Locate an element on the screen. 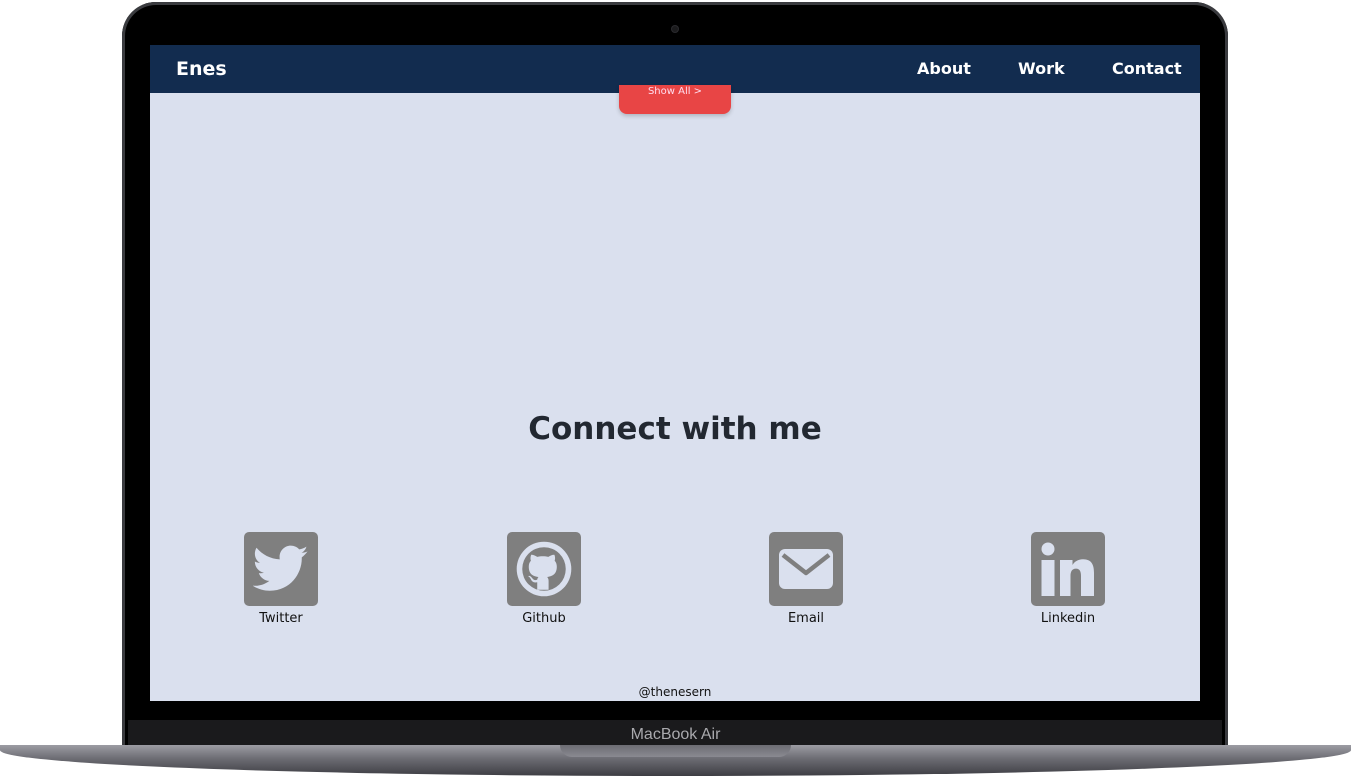  nav-contact: Contact is located at coordinates (1147, 69).